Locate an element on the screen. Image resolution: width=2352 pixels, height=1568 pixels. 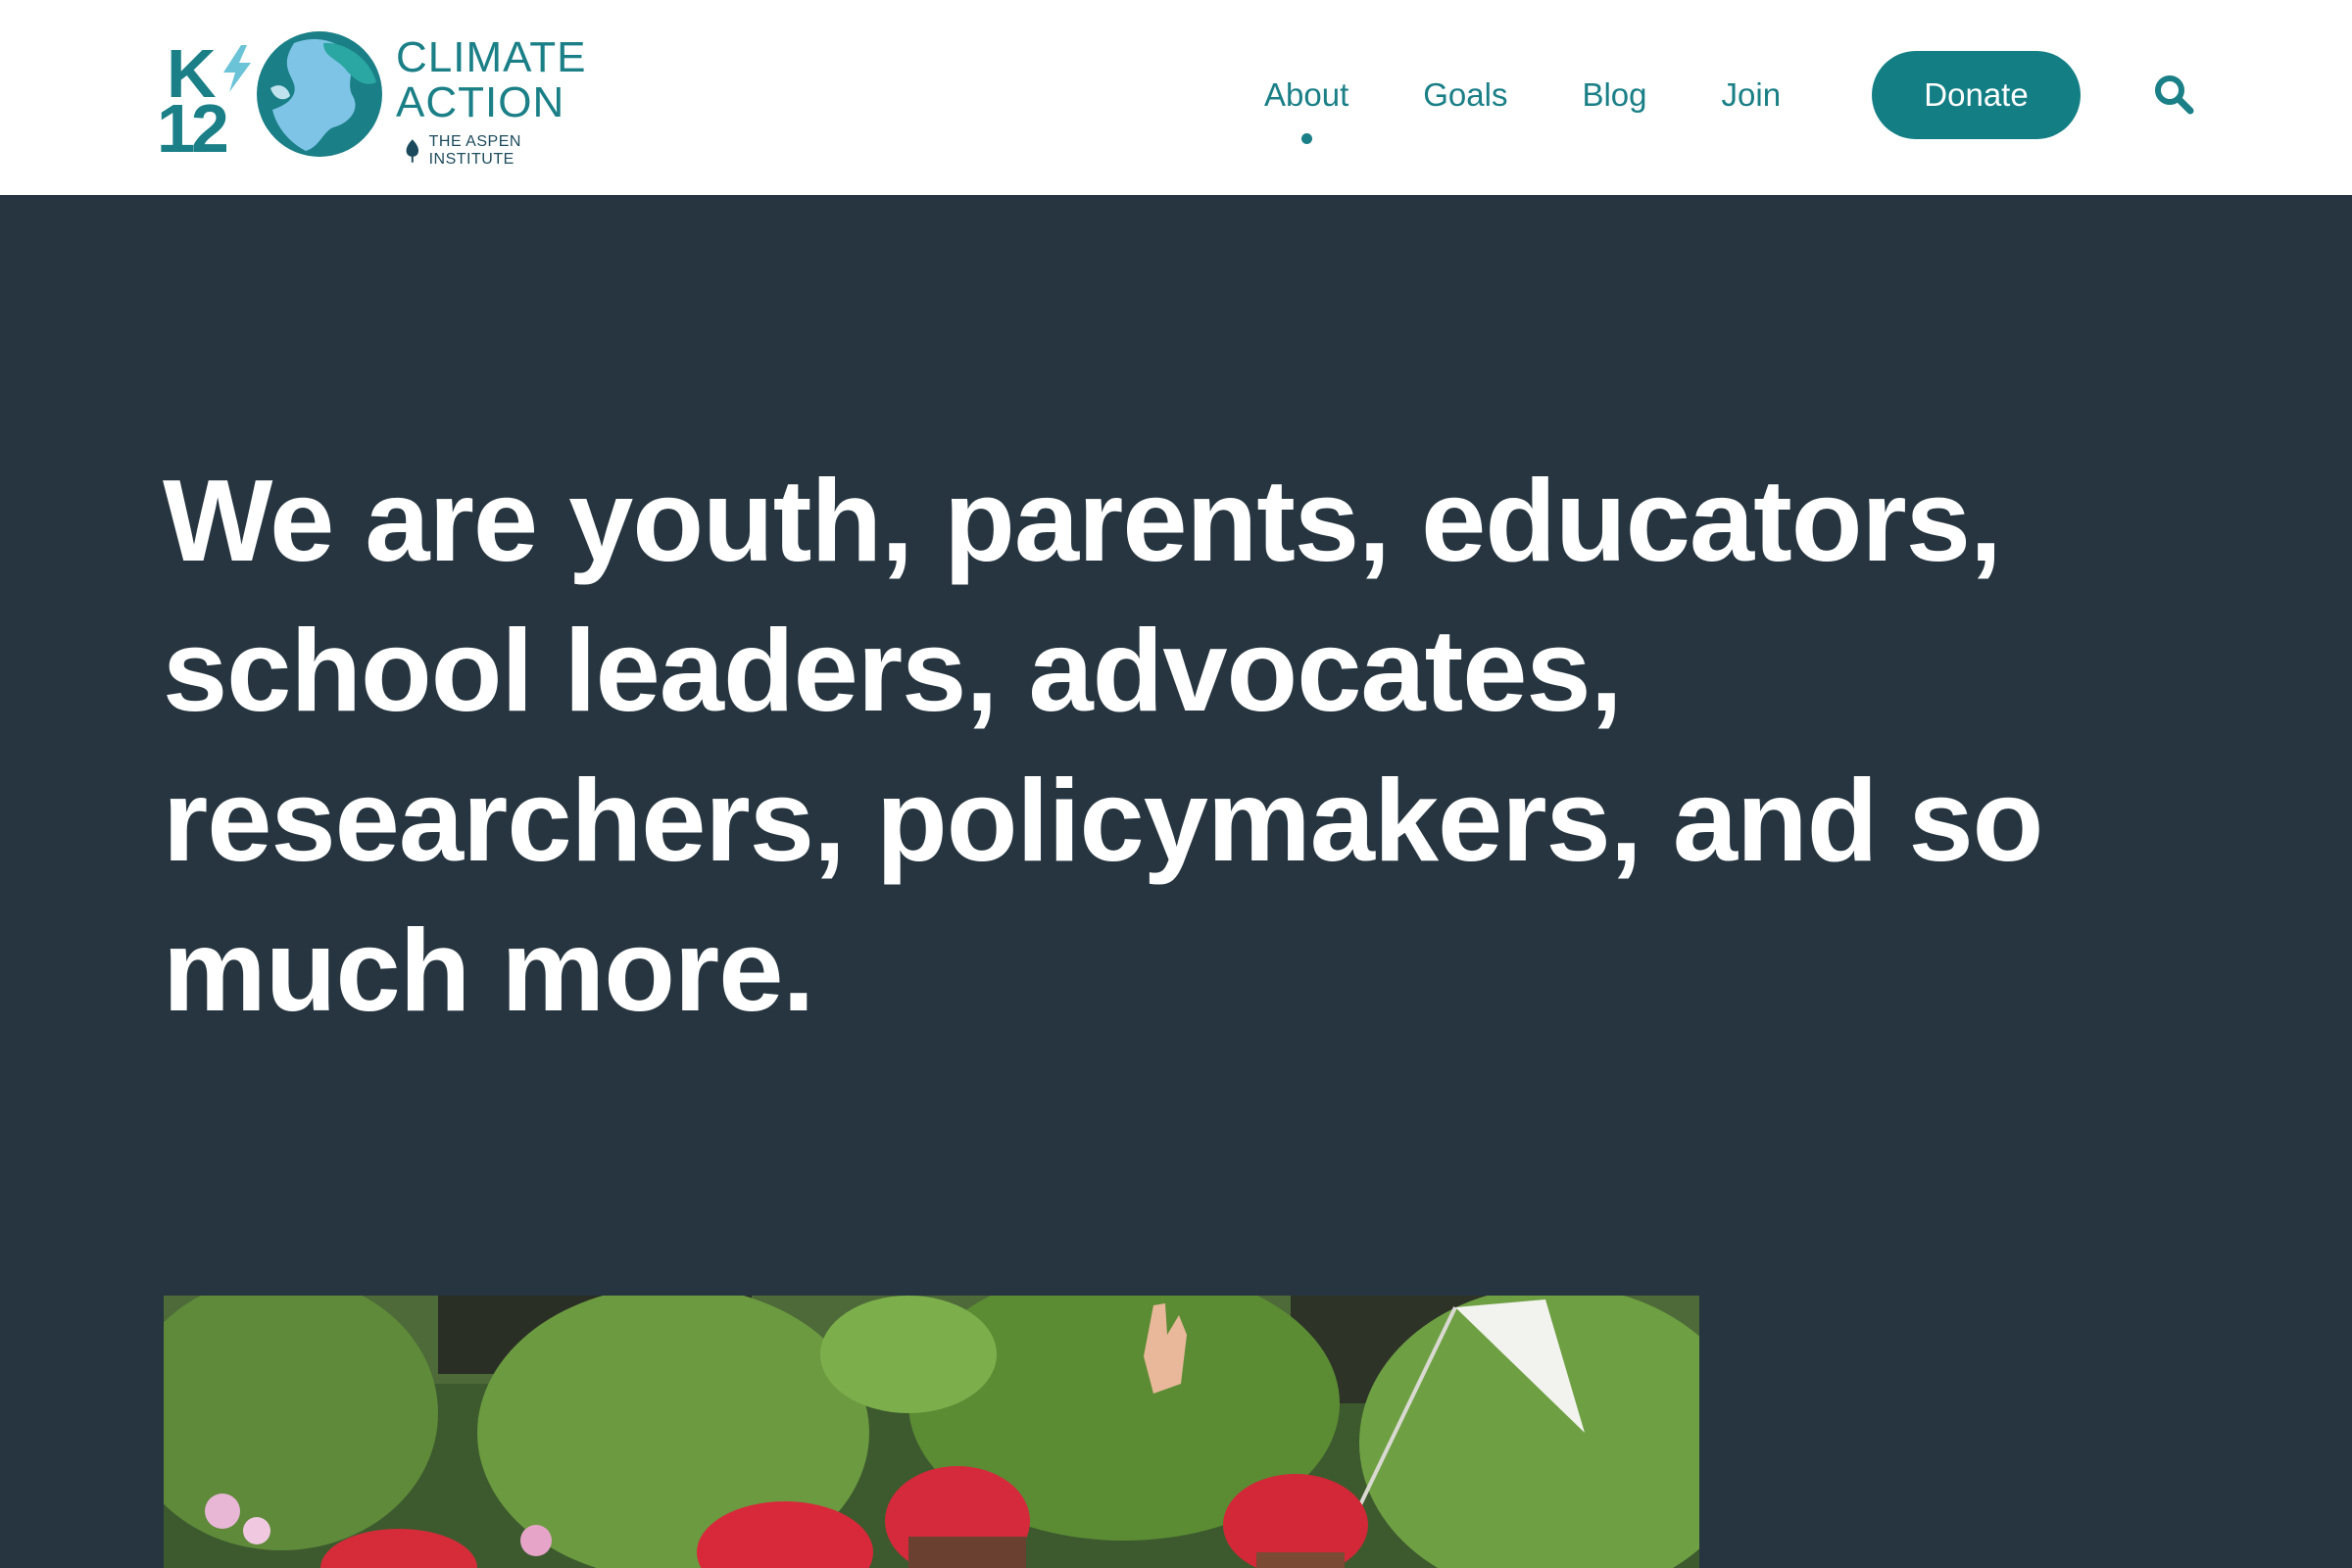
nav-blog: Blog is located at coordinates (1614, 95).